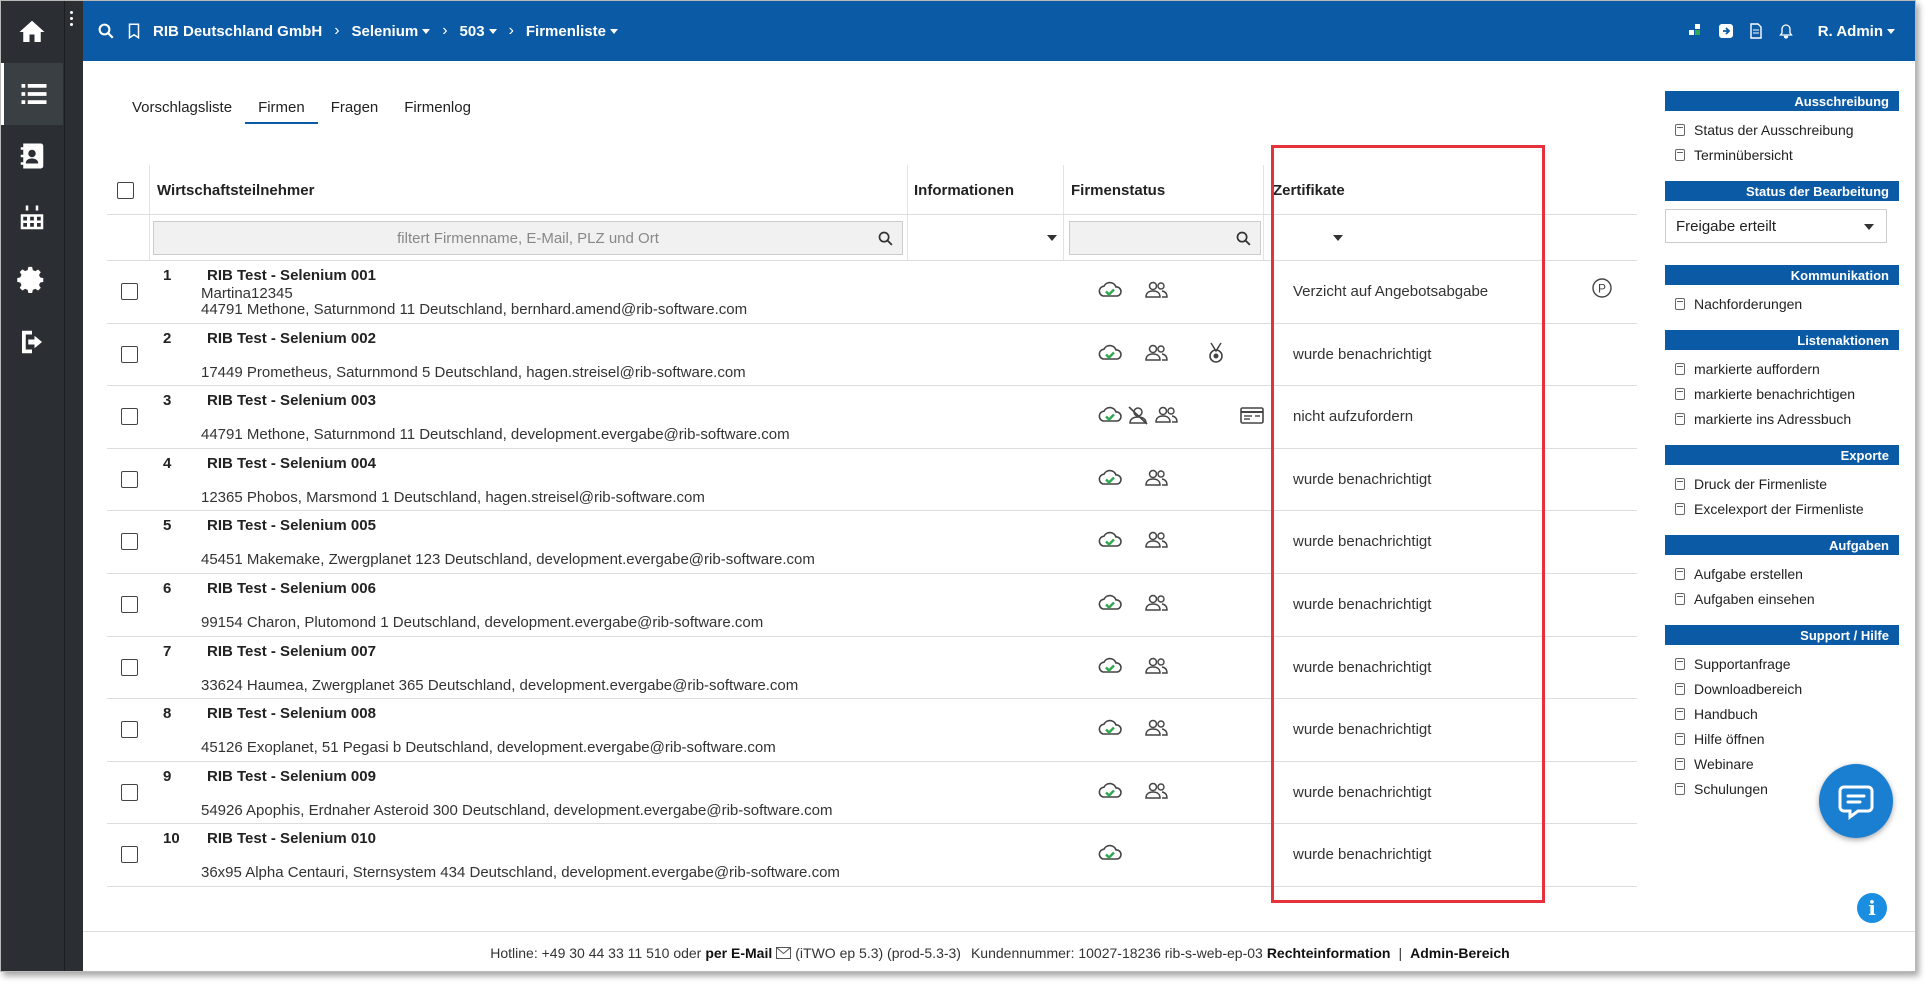 This screenshot has height=985, width=1930. I want to click on breadcrumb-company: RIB Deutschland GmbH, so click(237, 31).